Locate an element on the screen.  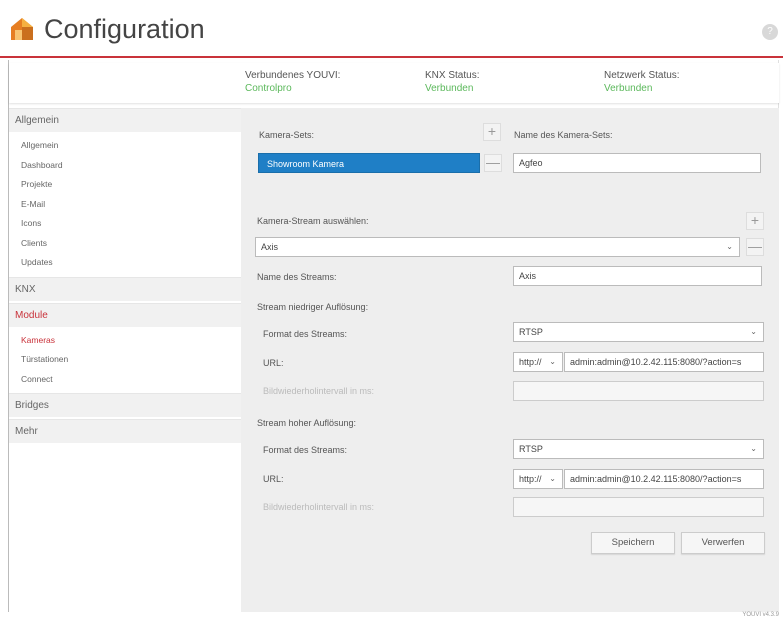
status-network: Netzwerk Status: Verbunden is located at coordinates (642, 82).